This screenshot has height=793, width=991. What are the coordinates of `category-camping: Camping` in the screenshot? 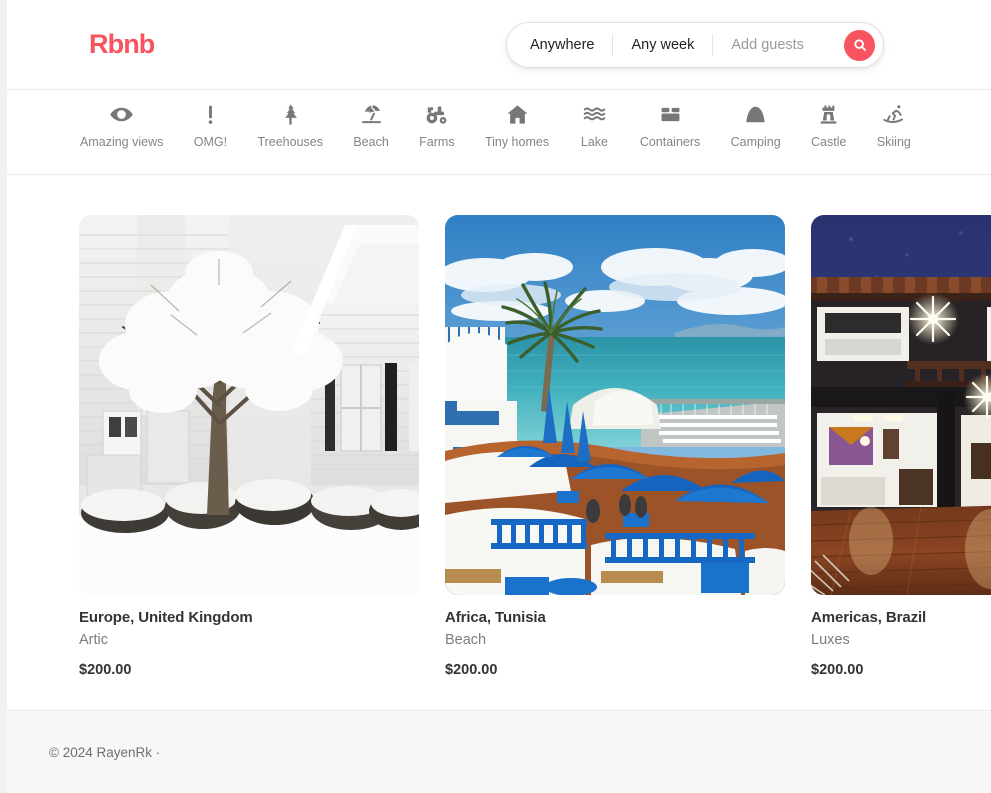 It's located at (756, 123).